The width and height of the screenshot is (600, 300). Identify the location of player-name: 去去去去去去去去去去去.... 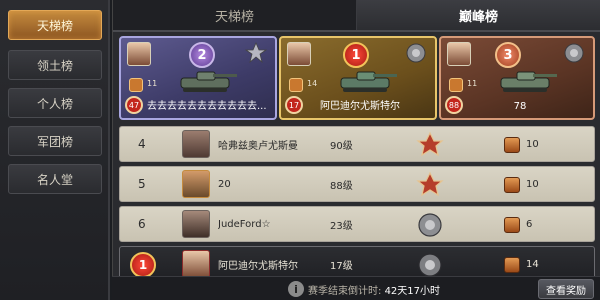
(207, 106).